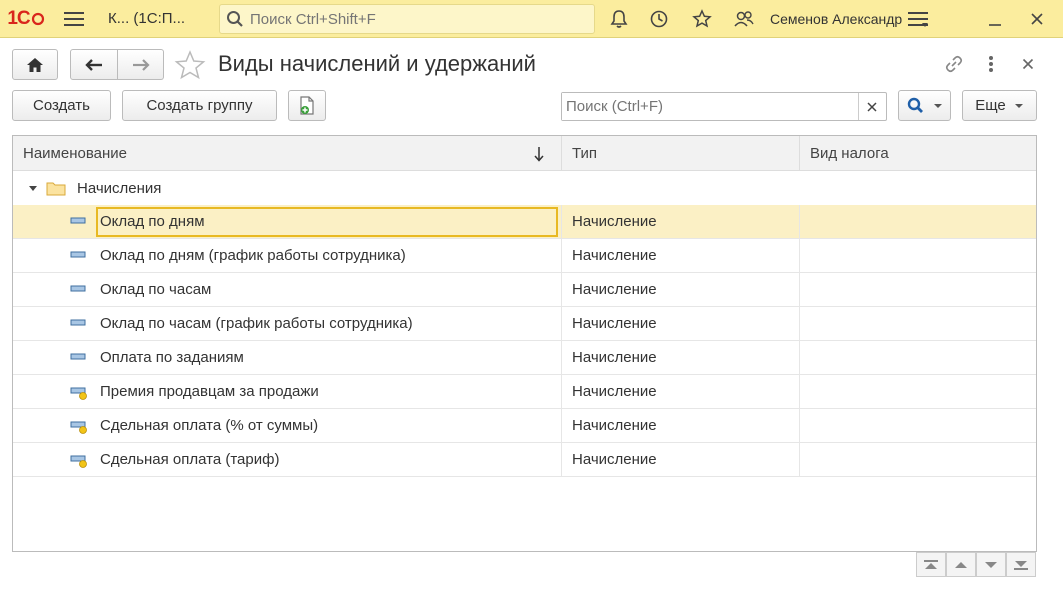  What do you see at coordinates (37, 18) in the screenshot?
I see `logo-mark` at bounding box center [37, 18].